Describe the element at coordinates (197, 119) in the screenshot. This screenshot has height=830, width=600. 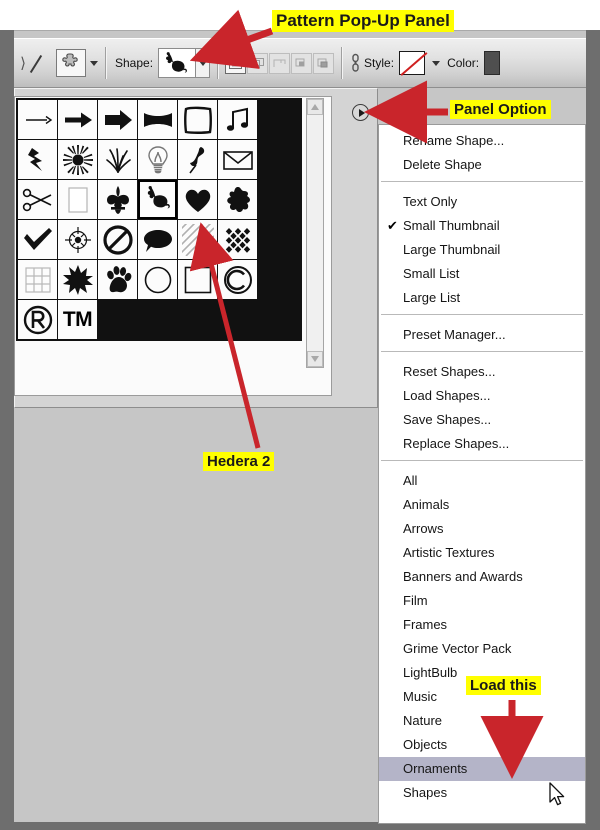
I see `shape-cell-rough-square-frame` at that location.